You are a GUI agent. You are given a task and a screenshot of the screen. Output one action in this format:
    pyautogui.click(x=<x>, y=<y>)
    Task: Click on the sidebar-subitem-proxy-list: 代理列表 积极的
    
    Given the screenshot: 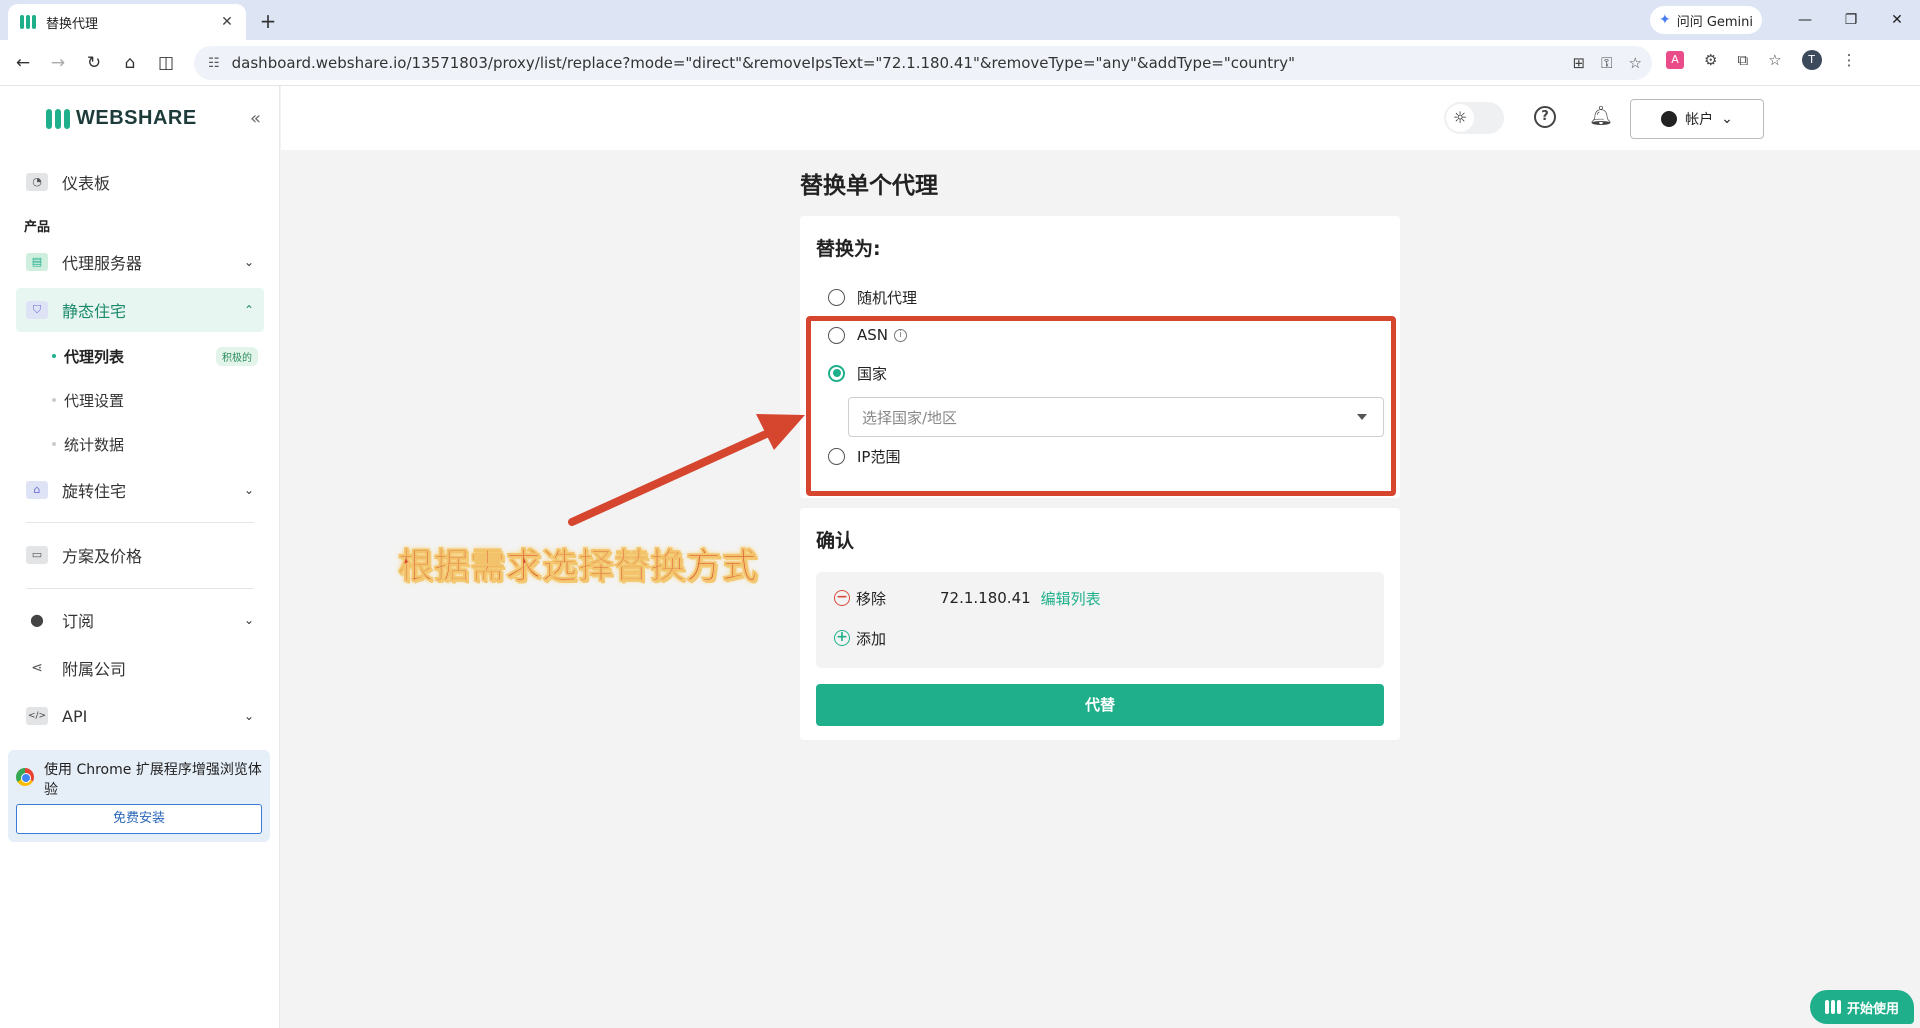 What is the action you would take?
    pyautogui.click(x=155, y=356)
    